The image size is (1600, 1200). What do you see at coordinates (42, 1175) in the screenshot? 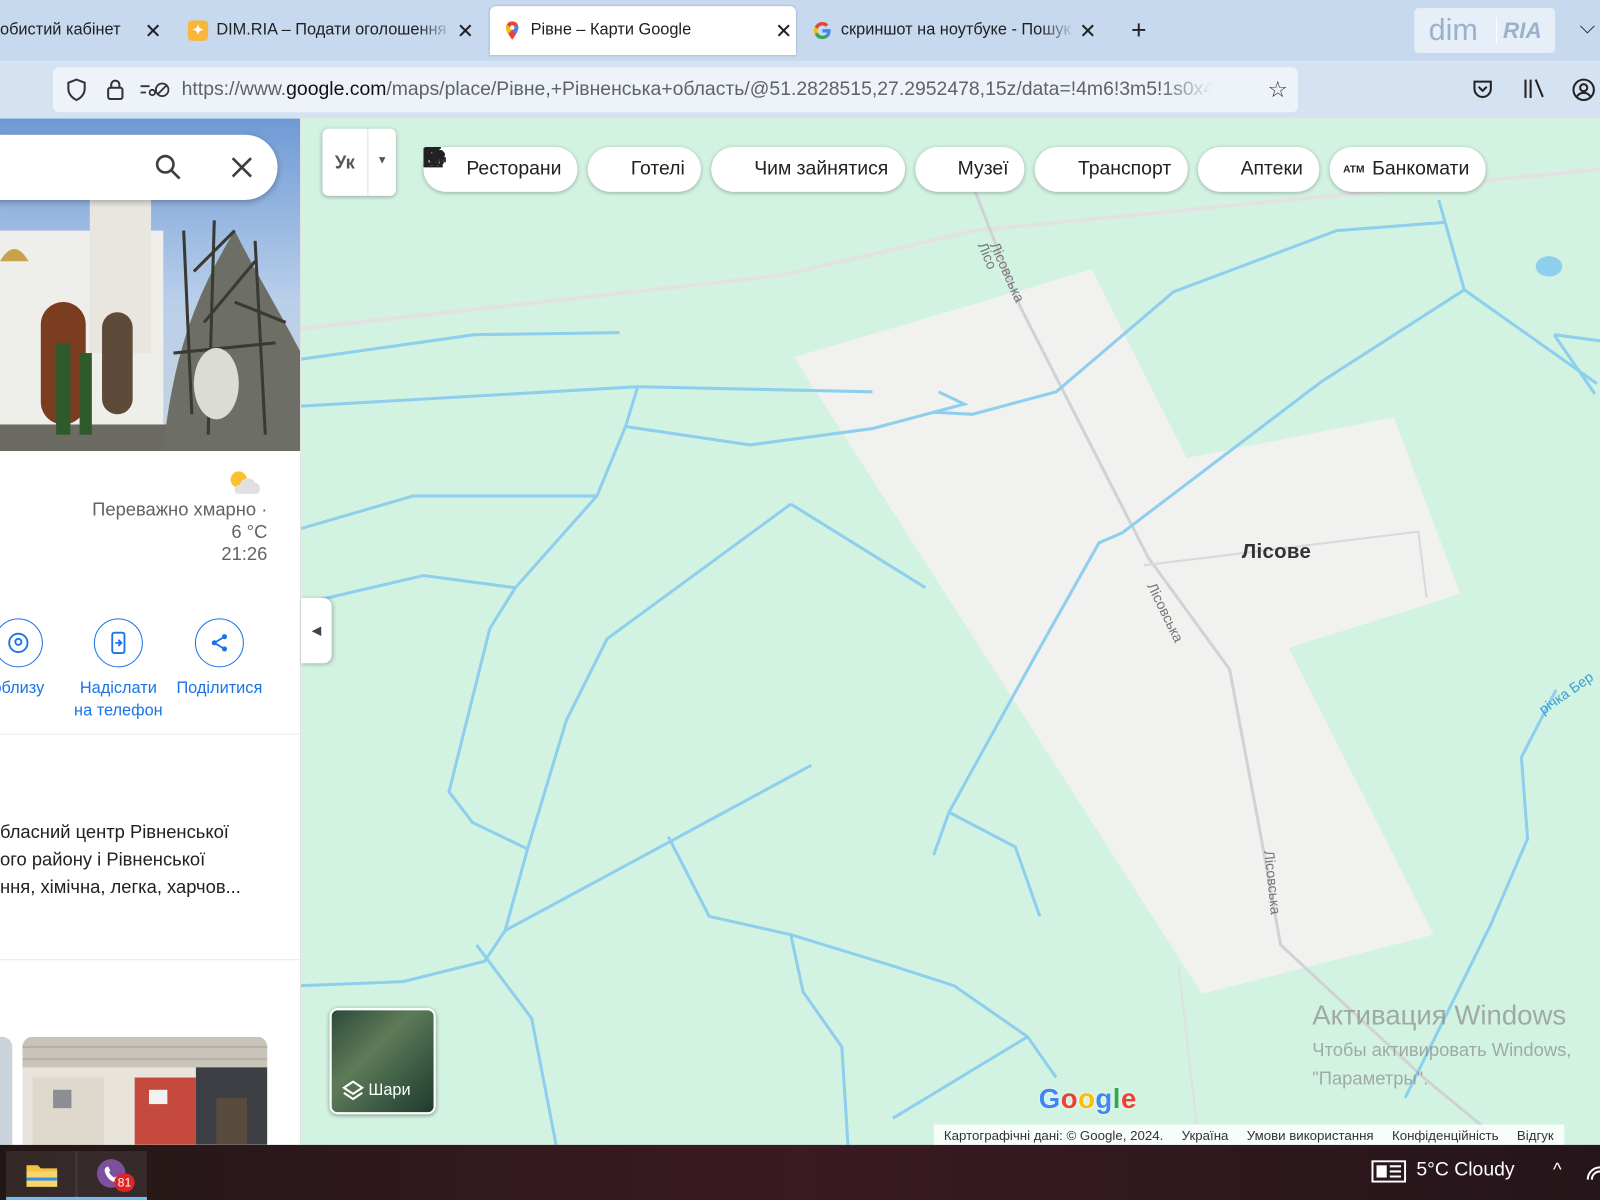
I see `file-explorer-icon` at bounding box center [42, 1175].